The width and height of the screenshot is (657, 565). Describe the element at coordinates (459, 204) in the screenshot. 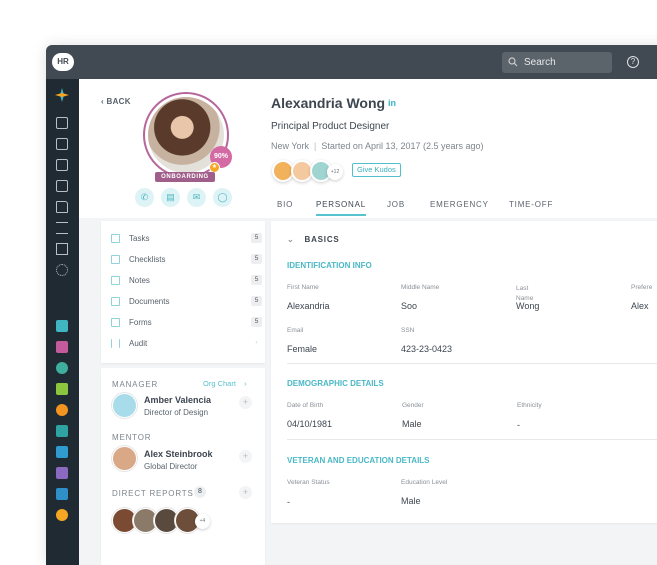

I see `tab-emergency: EMERGENCY` at that location.